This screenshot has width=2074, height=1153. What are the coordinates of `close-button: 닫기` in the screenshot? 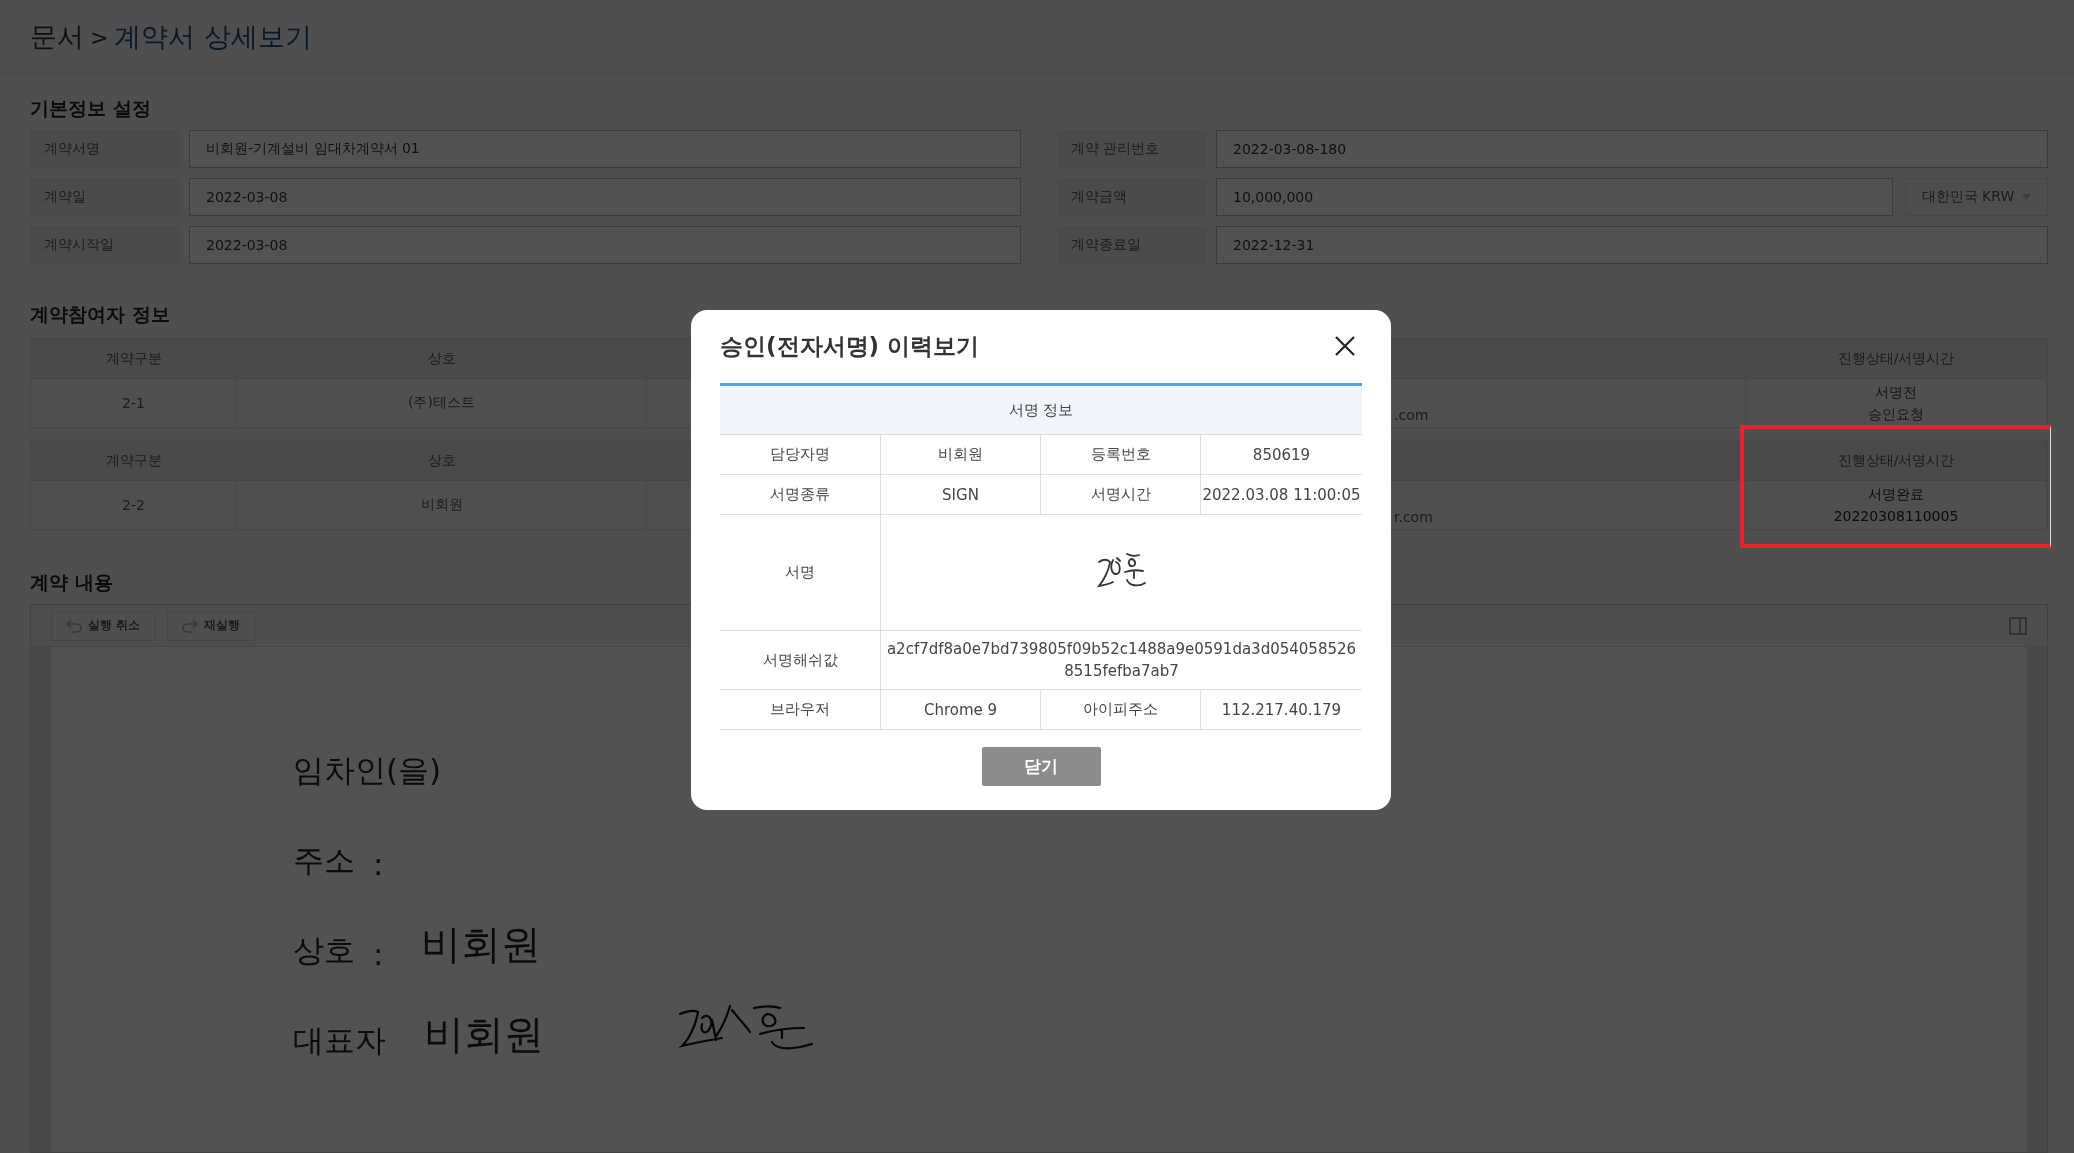 It's located at (1041, 766).